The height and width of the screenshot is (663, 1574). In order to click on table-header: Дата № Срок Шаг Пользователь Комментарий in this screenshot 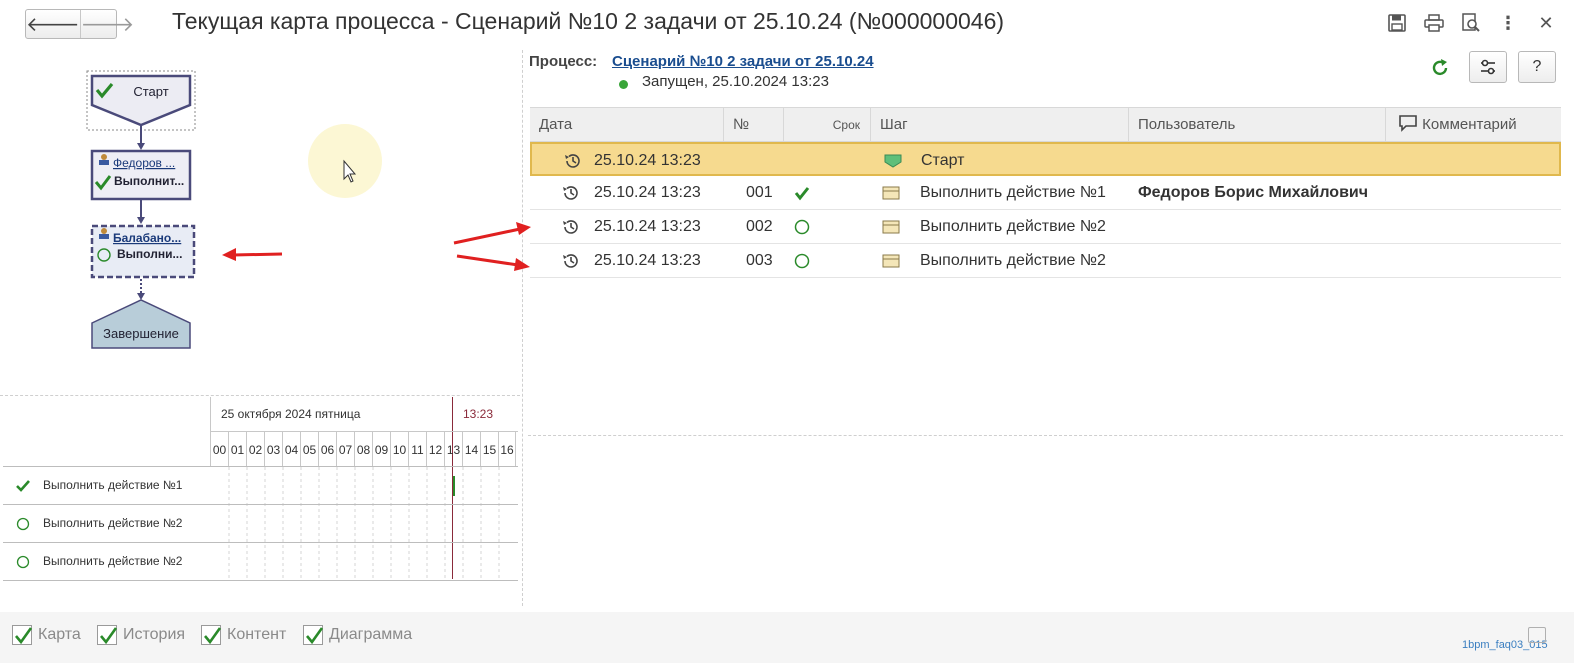, I will do `click(1045, 124)`.